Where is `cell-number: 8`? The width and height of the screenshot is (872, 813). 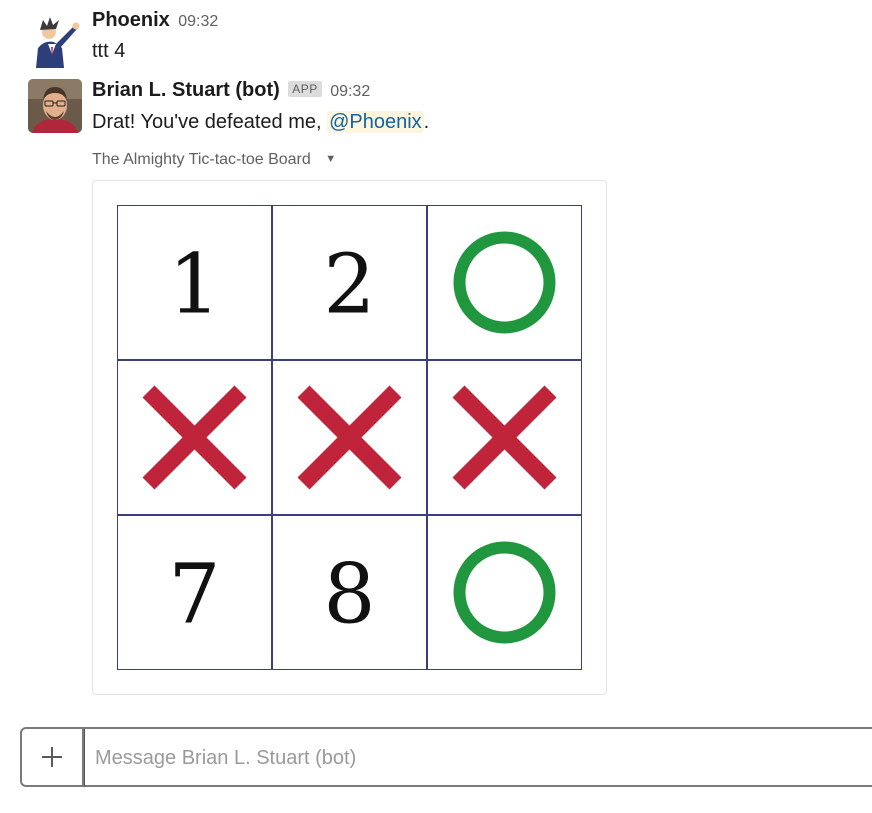
cell-number: 8 is located at coordinates (349, 595).